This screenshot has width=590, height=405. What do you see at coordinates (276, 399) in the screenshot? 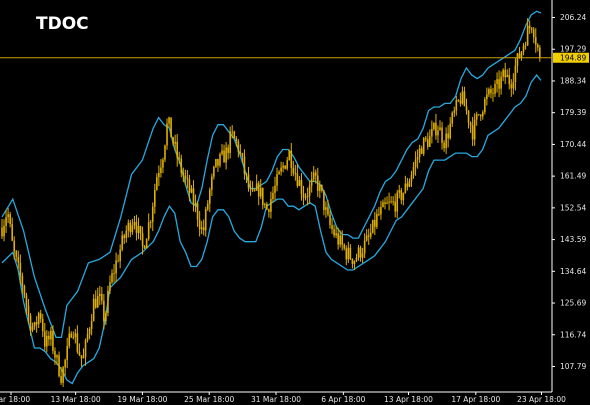
I see `x-tick-label: 31 Mar 18:00` at bounding box center [276, 399].